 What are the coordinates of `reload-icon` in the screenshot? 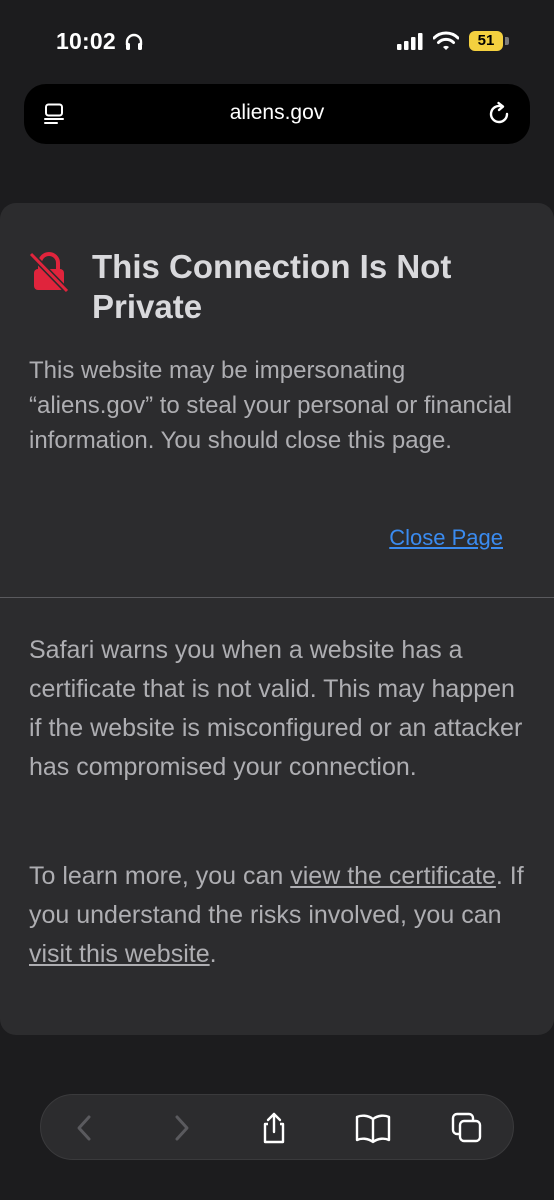 It's located at (499, 116).